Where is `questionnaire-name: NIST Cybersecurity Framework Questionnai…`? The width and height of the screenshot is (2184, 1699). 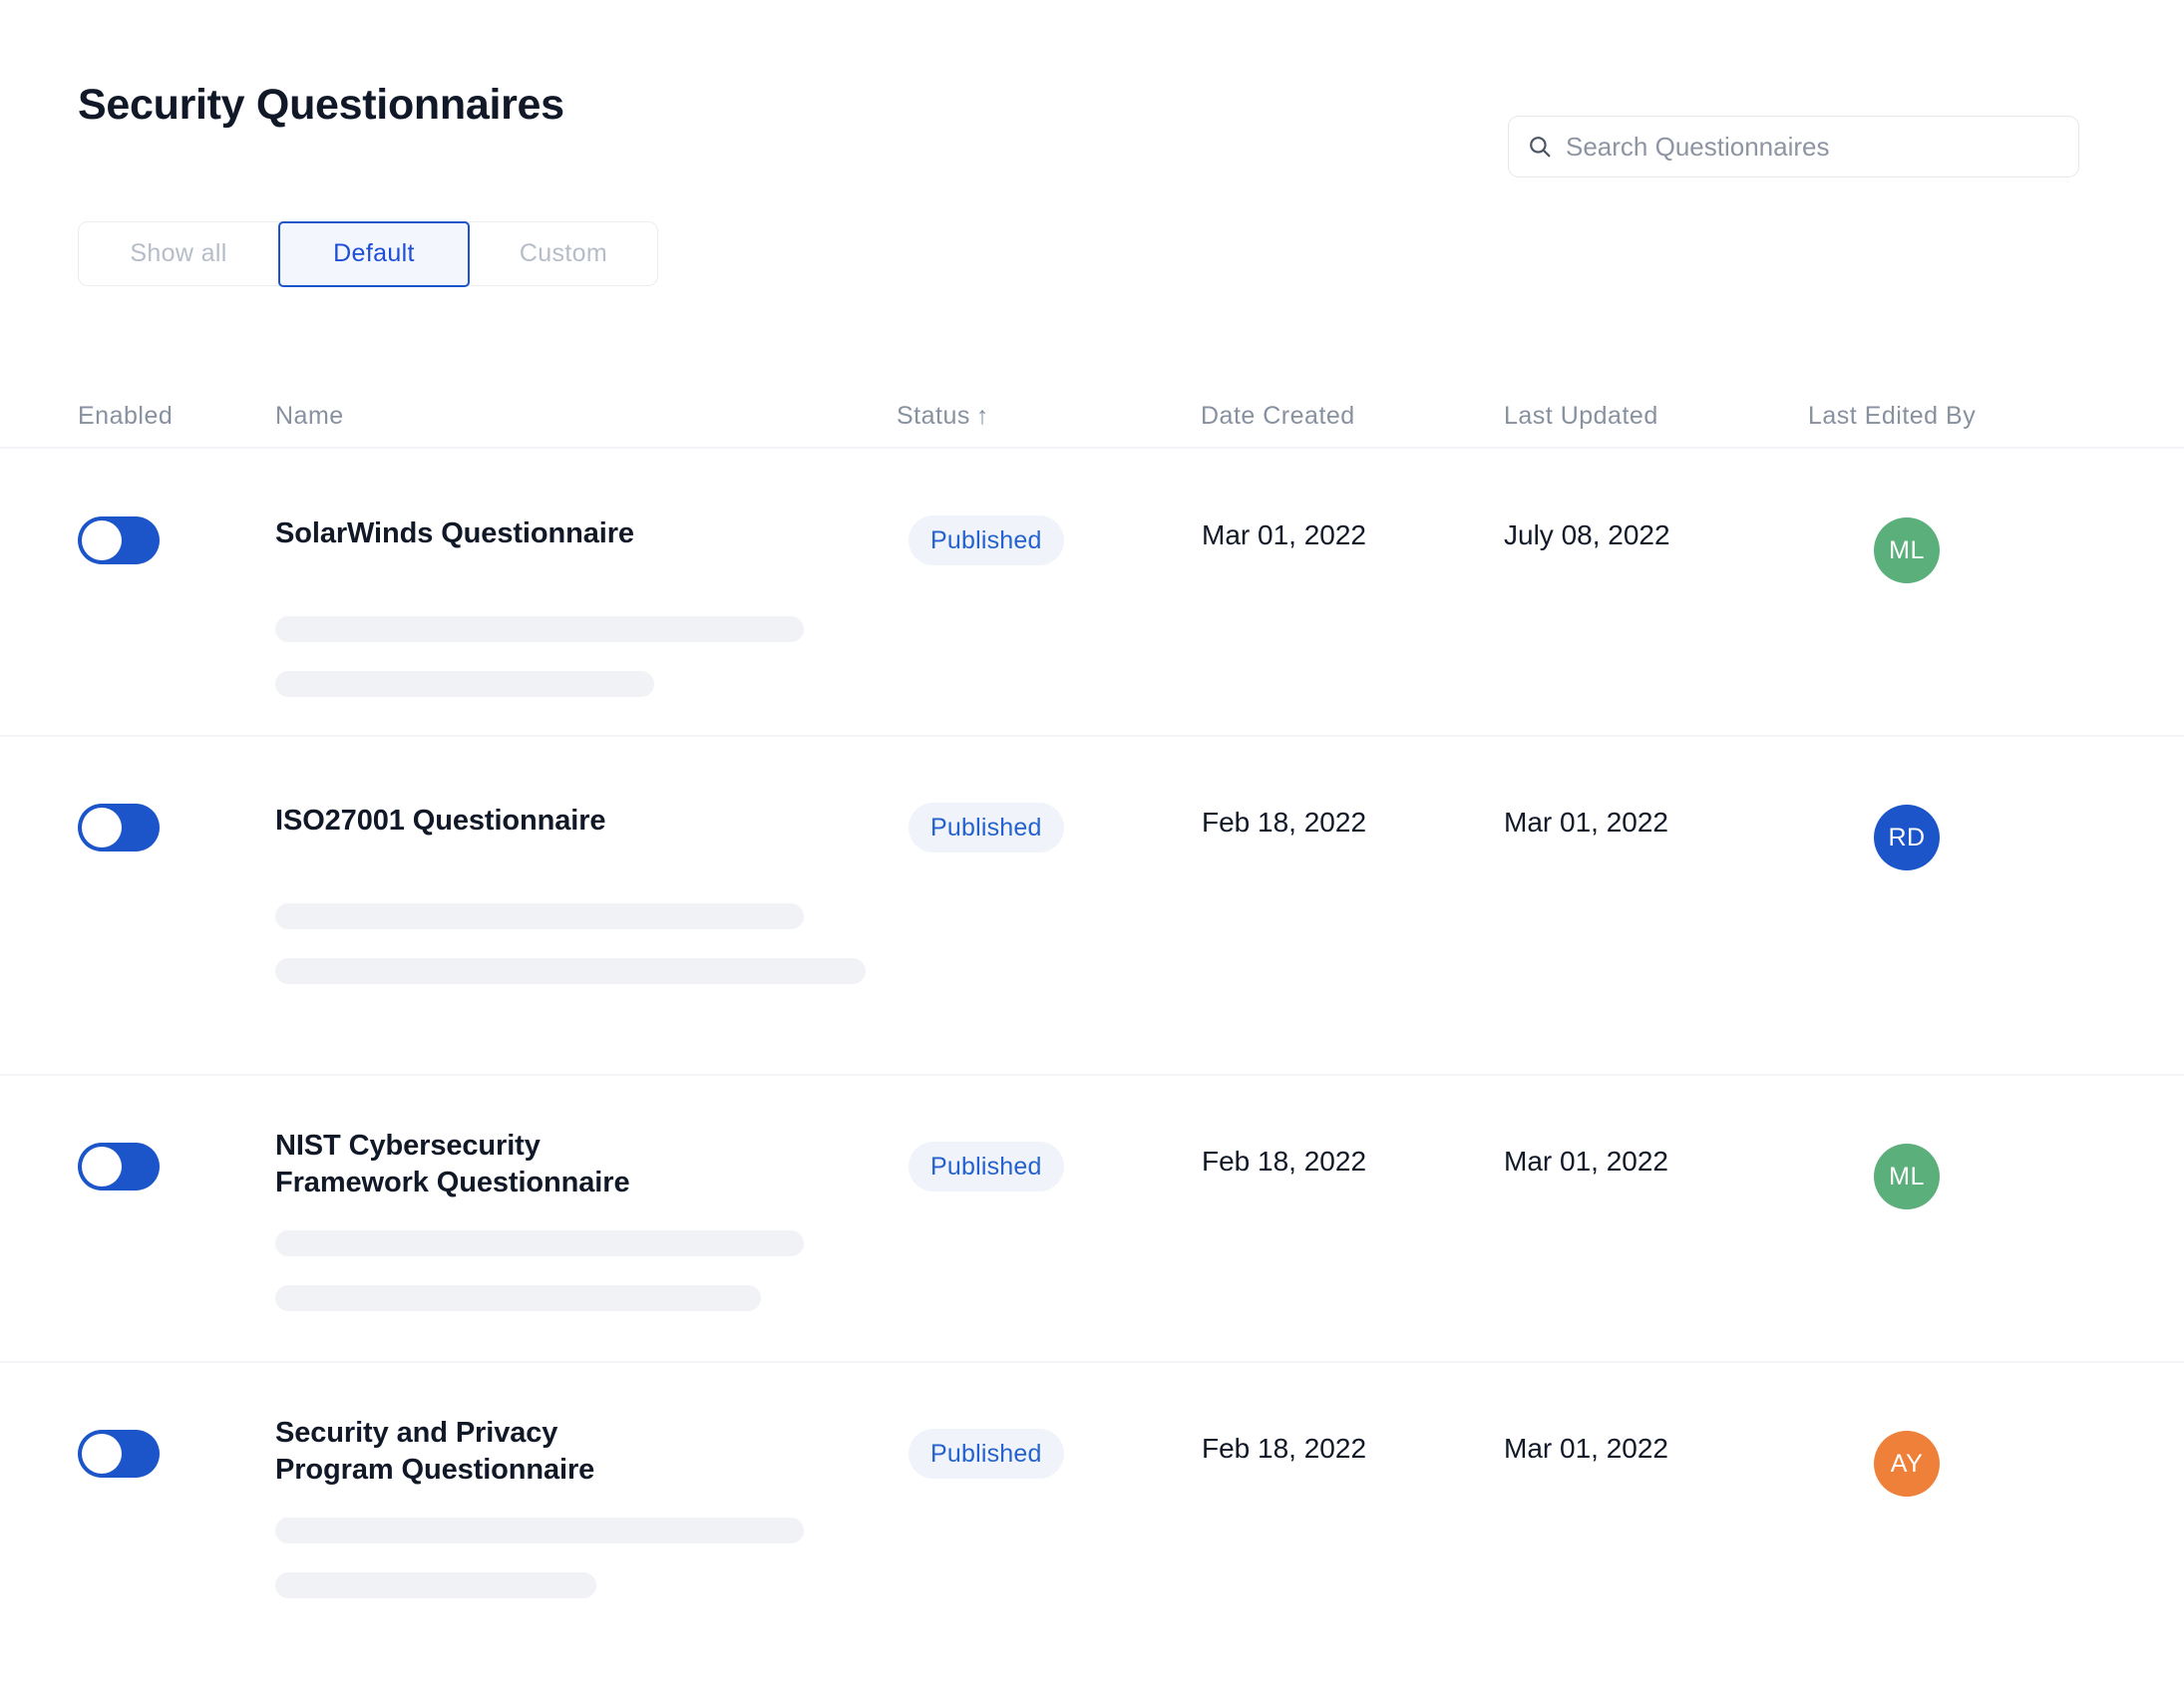
questionnaire-name: NIST Cybersecurity Framework Questionnai… is located at coordinates (452, 1164).